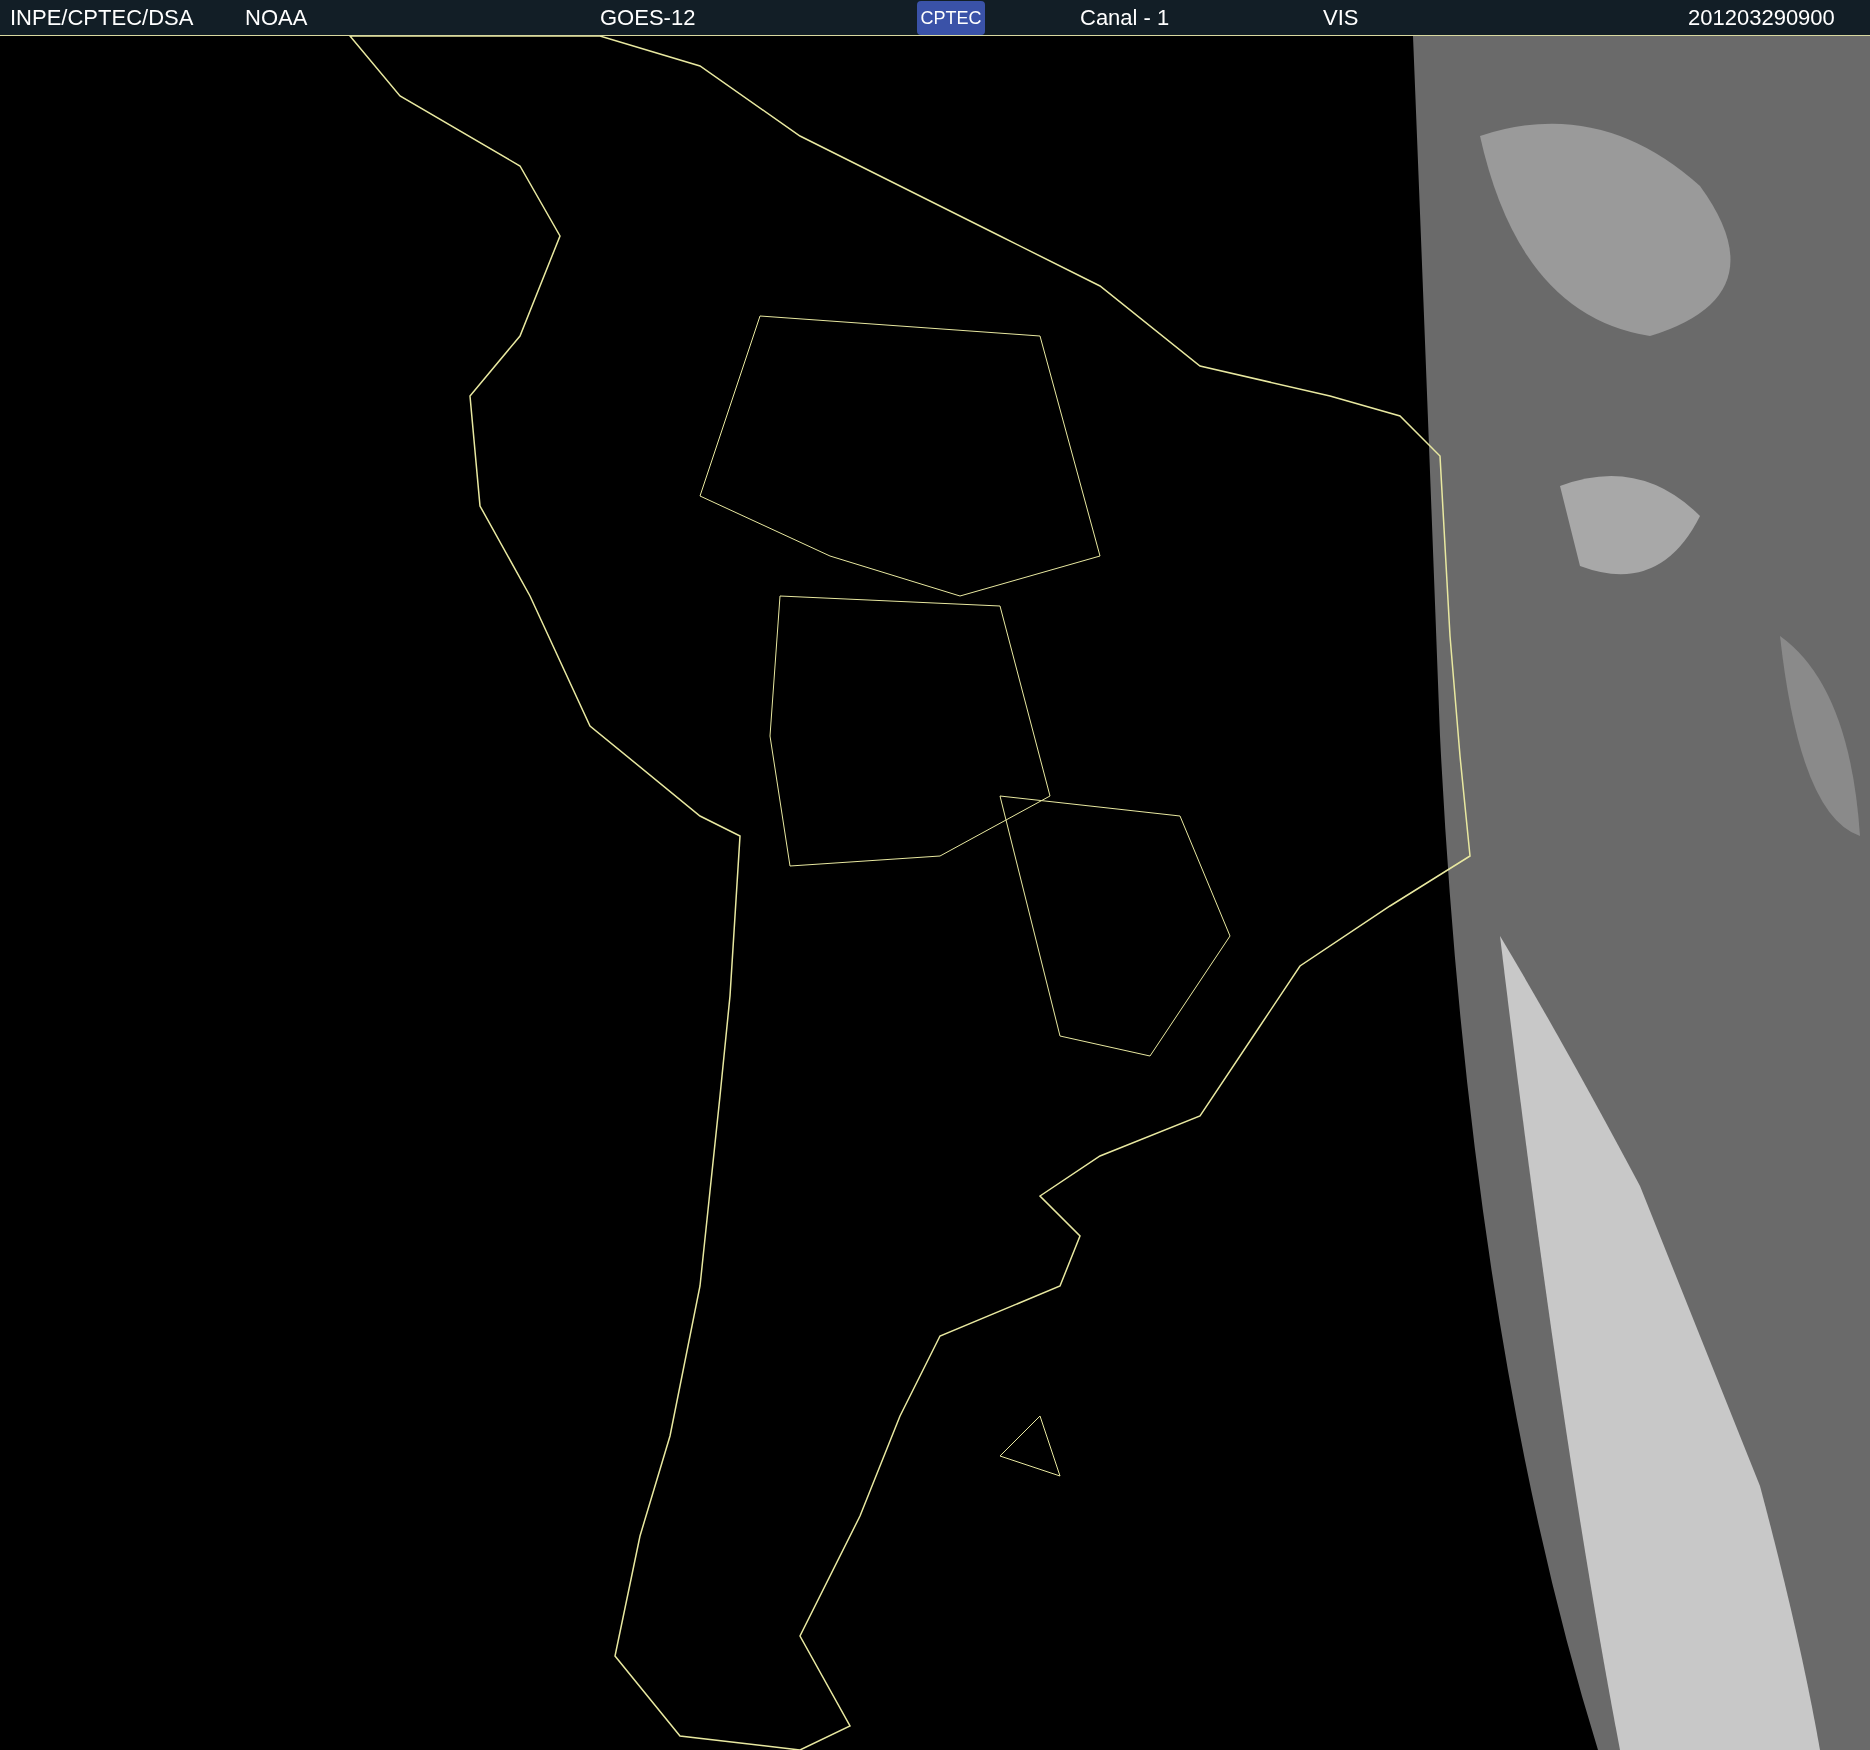 The width and height of the screenshot is (1870, 1750). Describe the element at coordinates (277, 18) in the screenshot. I see `agency-label: NOAA` at that location.